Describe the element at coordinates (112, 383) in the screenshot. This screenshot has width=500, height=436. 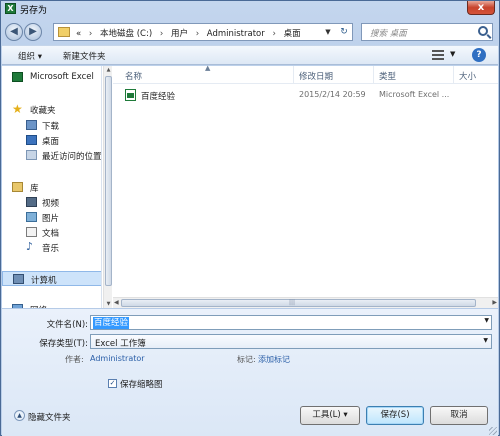
I see `save-thumbnail-checkbox: ✓` at that location.